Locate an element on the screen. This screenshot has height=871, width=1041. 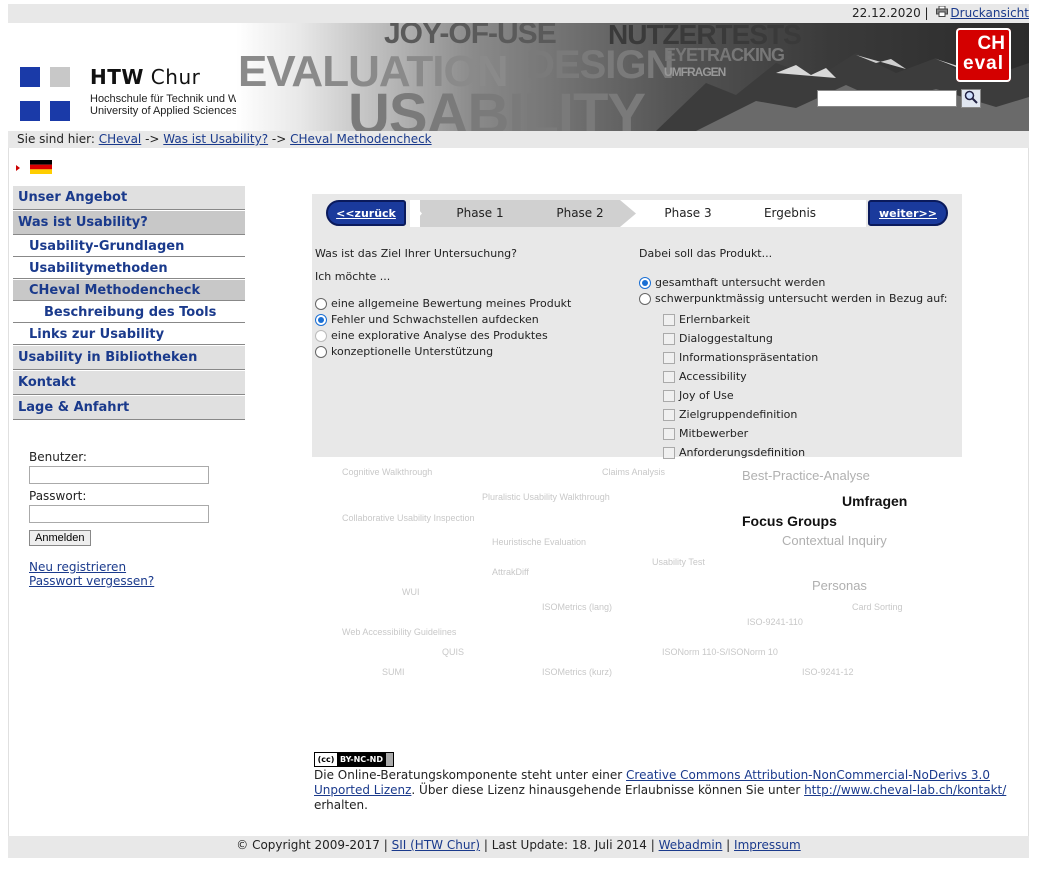
impressum-link: Impressum is located at coordinates (767, 845).